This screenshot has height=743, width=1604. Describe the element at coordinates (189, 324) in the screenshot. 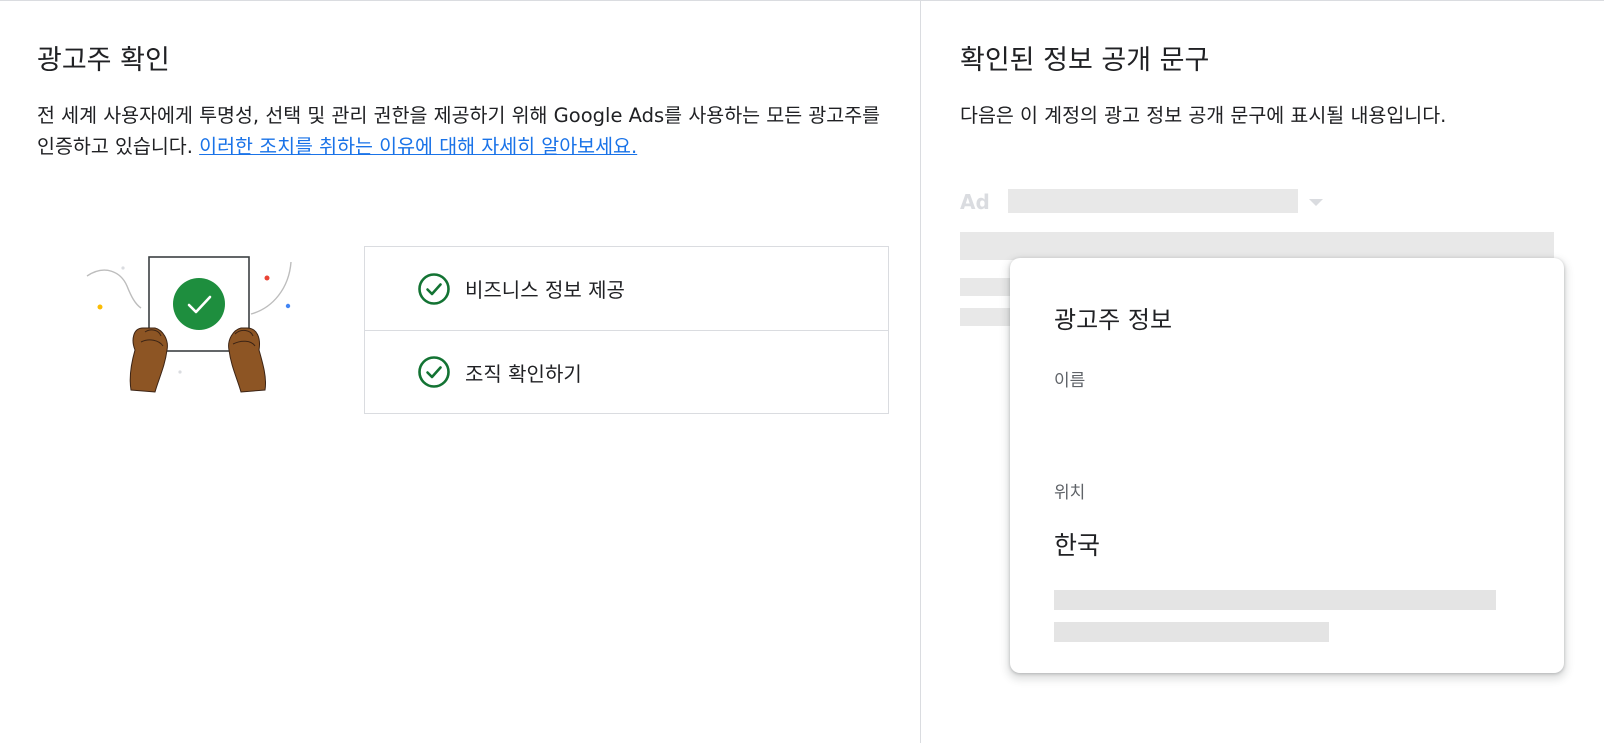

I see `hands-holding-check-illustration` at that location.